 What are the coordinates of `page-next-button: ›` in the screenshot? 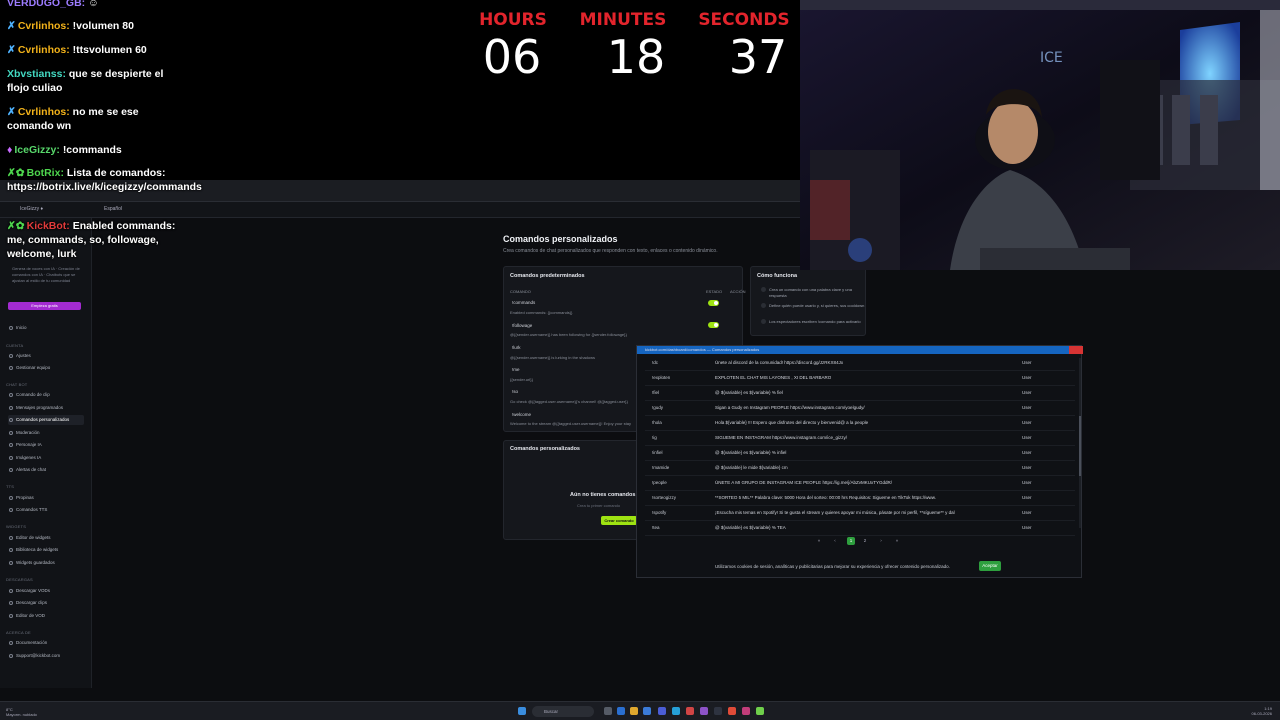 It's located at (881, 541).